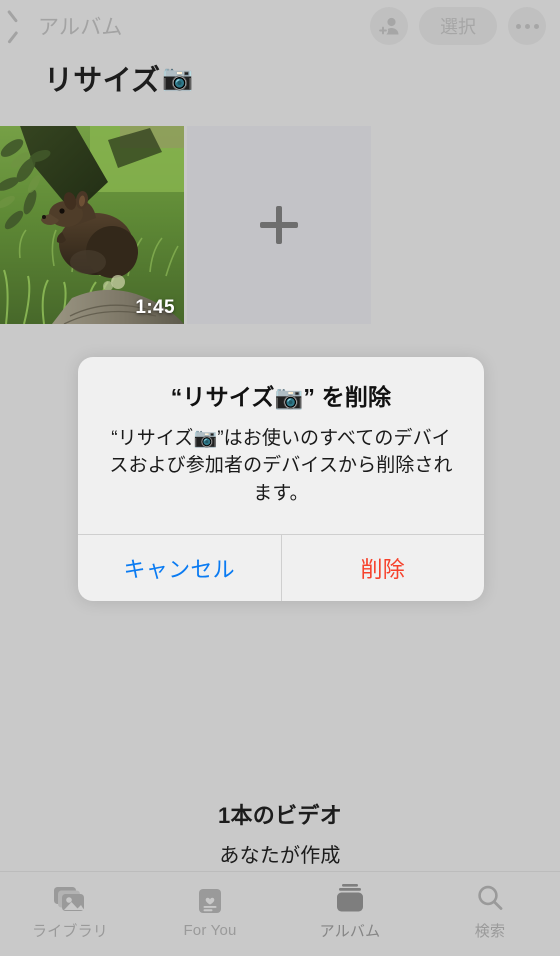 This screenshot has height=956, width=560. I want to click on navbar-actions: 選択, so click(458, 26).